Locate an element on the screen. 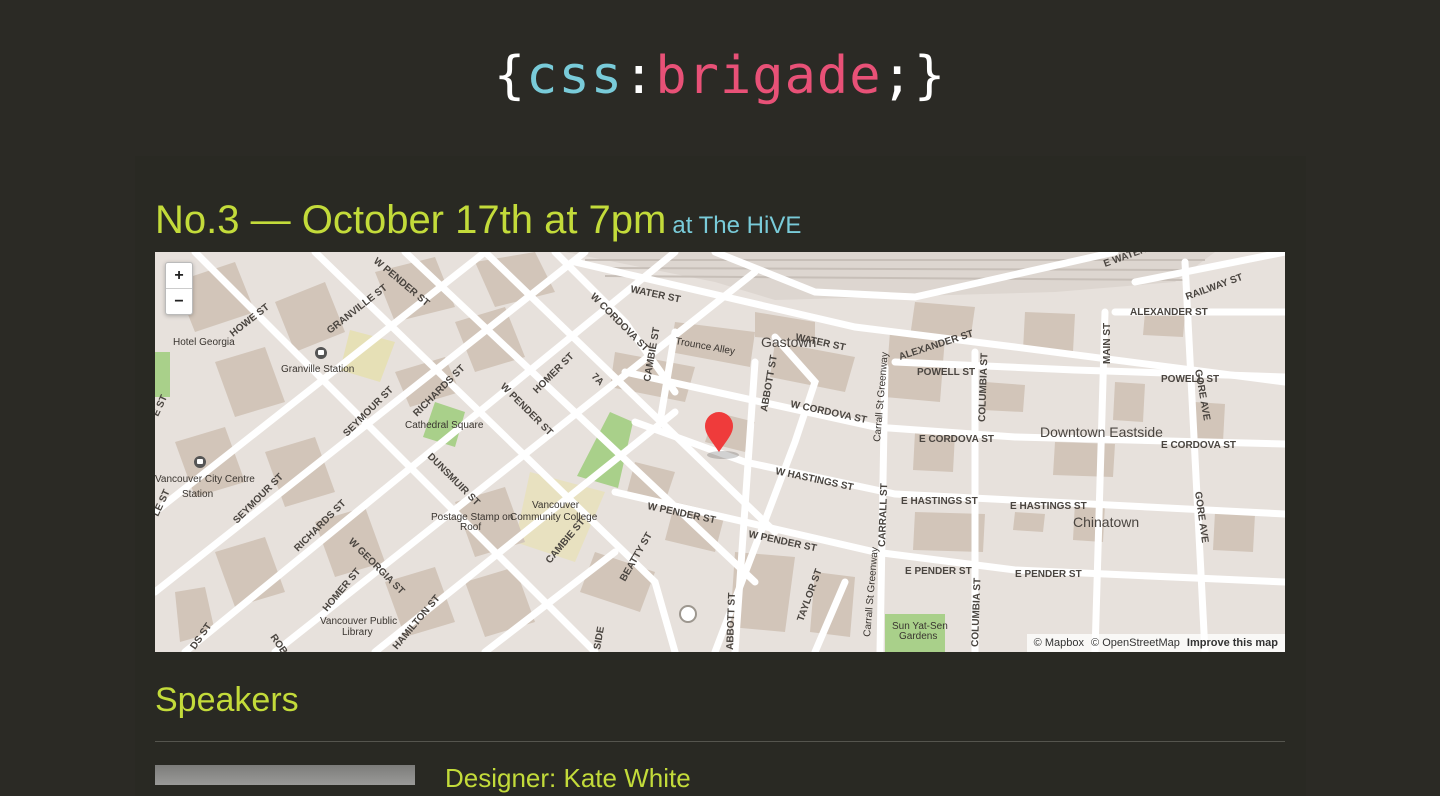 Image resolution: width=1440 pixels, height=796 pixels. logo-open-brace: { is located at coordinates (510, 76).